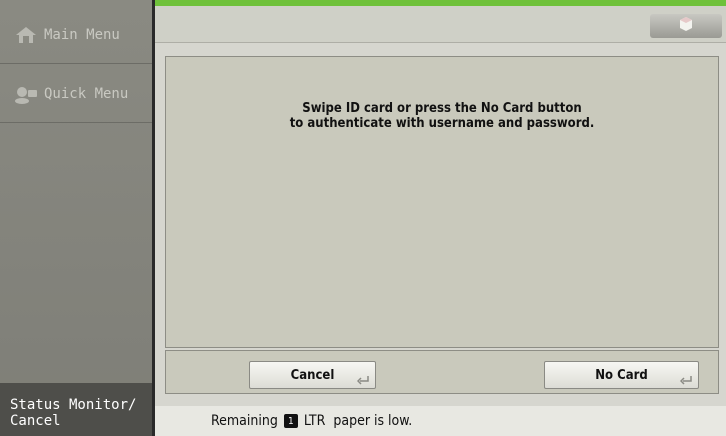 This screenshot has height=436, width=726. Describe the element at coordinates (82, 34) in the screenshot. I see `main-menu-label: Main Menu` at that location.